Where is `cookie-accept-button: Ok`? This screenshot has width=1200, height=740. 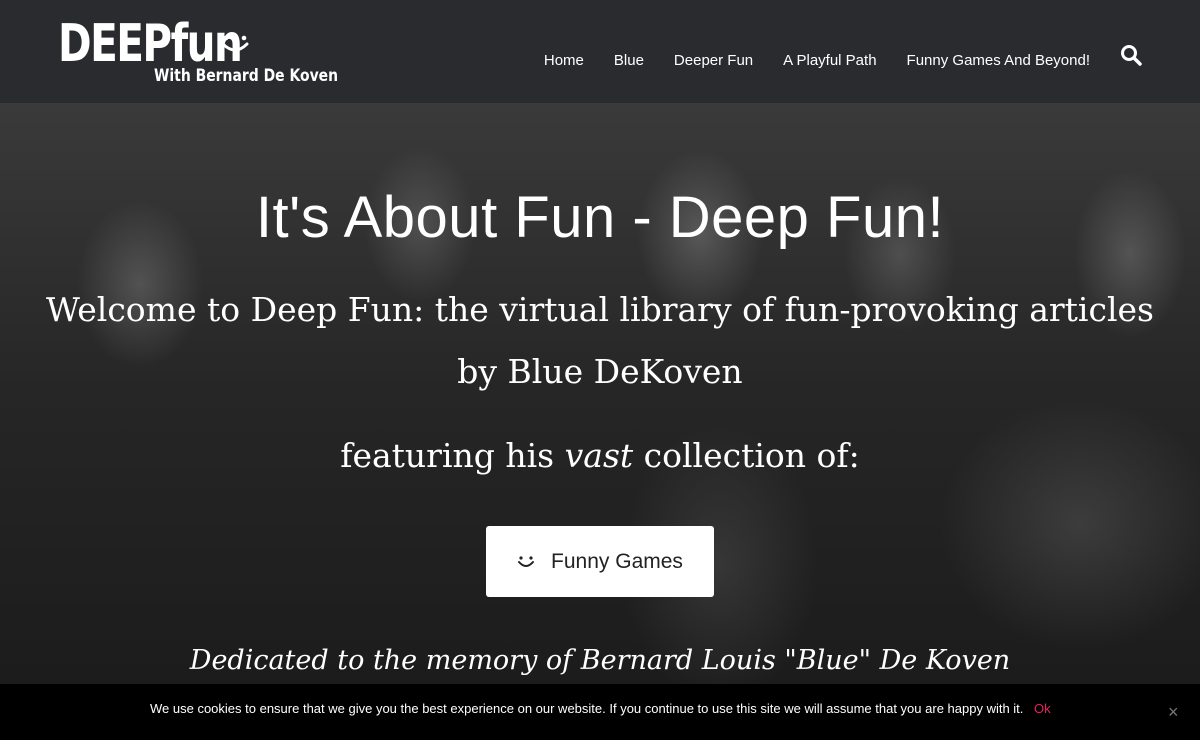 cookie-accept-button: Ok is located at coordinates (1042, 708).